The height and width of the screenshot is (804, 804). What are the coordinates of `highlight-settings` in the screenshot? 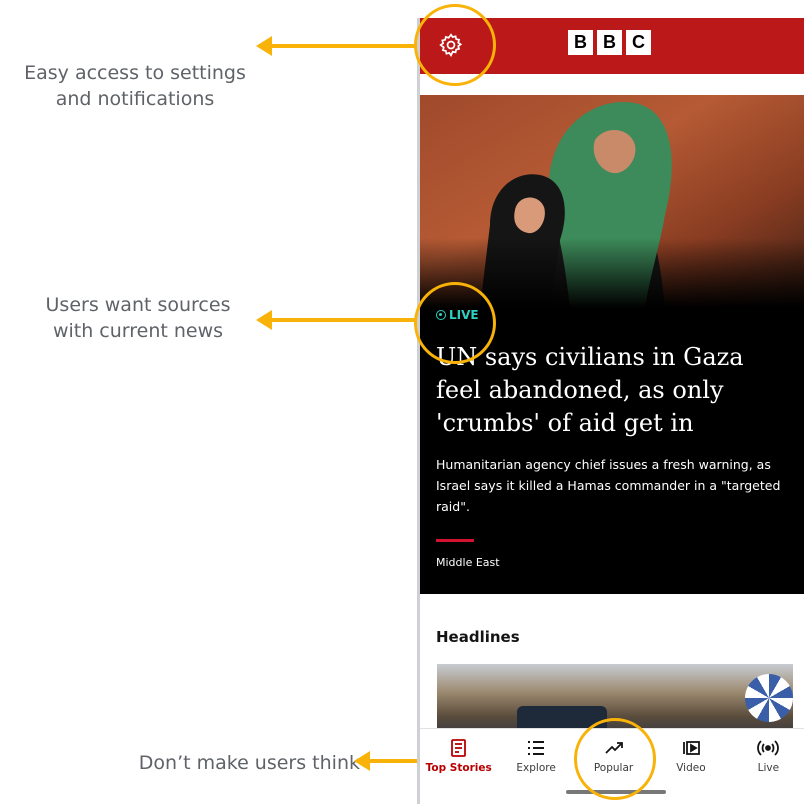 It's located at (455, 45).